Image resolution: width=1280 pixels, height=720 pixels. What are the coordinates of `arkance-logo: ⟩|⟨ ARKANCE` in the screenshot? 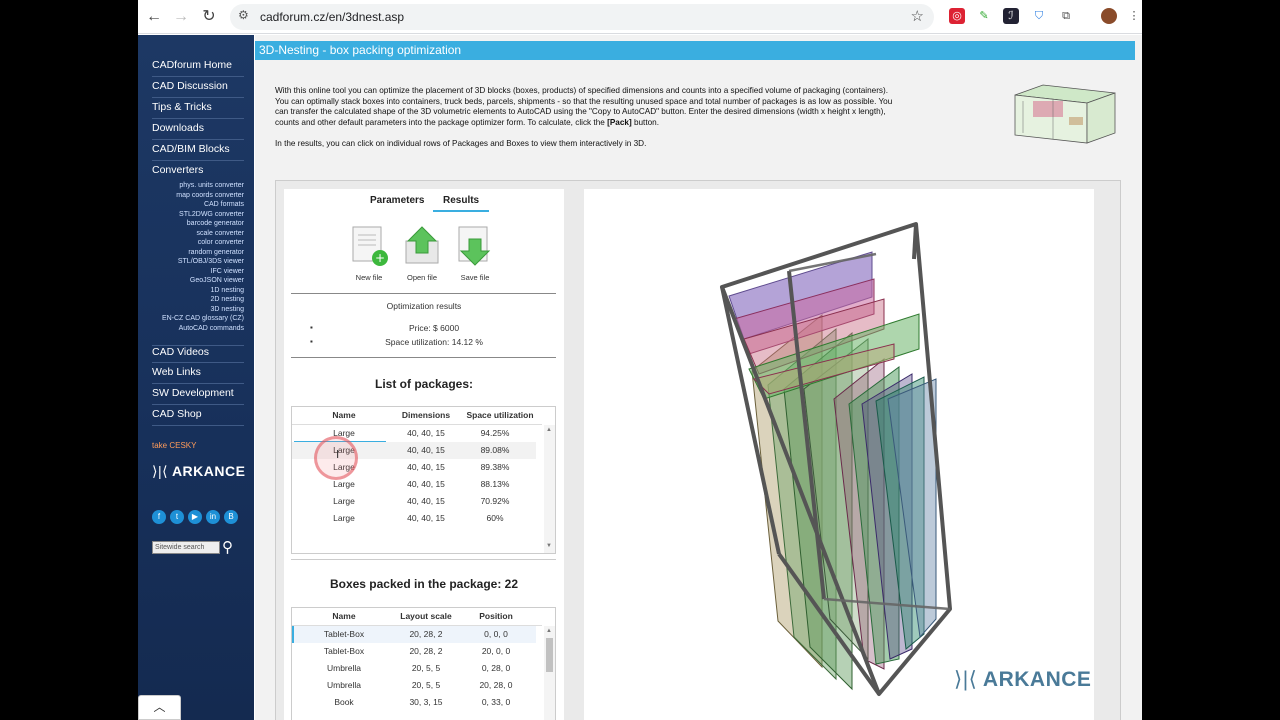 It's located at (198, 471).